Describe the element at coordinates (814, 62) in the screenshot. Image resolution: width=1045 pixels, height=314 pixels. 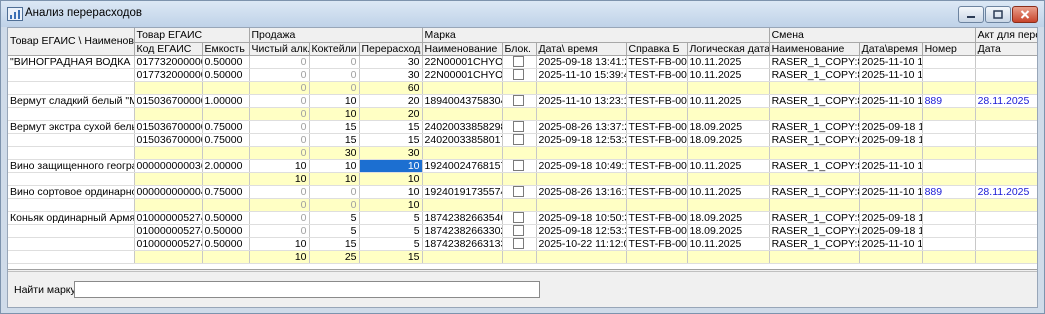
I see `shift-name-cell: RASER_1_COPY:85` at that location.